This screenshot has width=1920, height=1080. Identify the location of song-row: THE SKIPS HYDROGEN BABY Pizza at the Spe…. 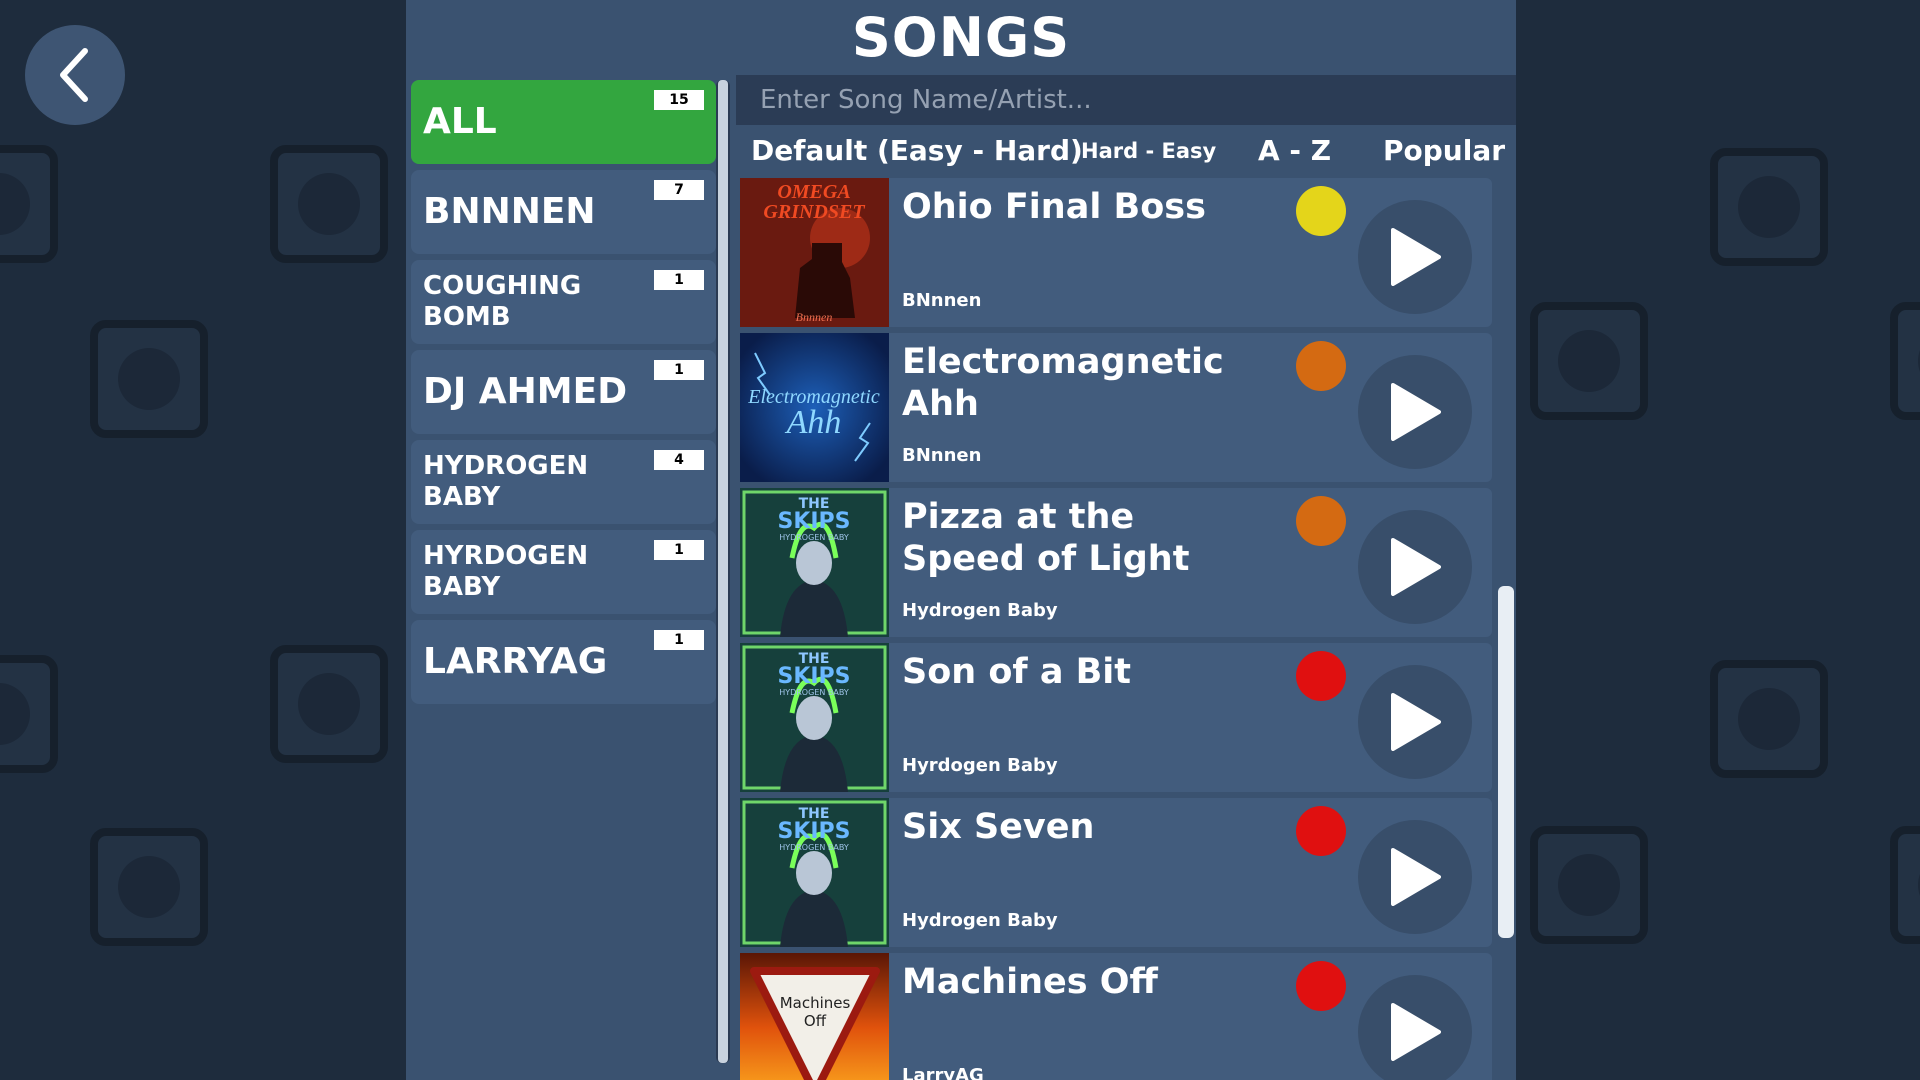
(1116, 562).